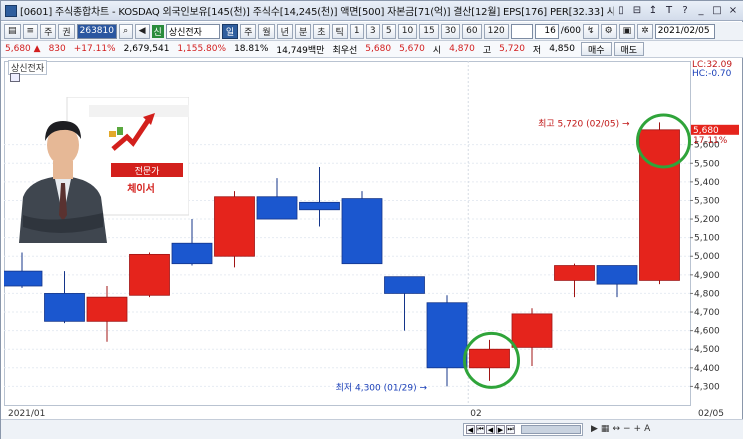 Image resolution: width=743 pixels, height=439 pixels. Describe the element at coordinates (480, 429) in the screenshot. I see `scroll-first-icon: ⏮` at that location.